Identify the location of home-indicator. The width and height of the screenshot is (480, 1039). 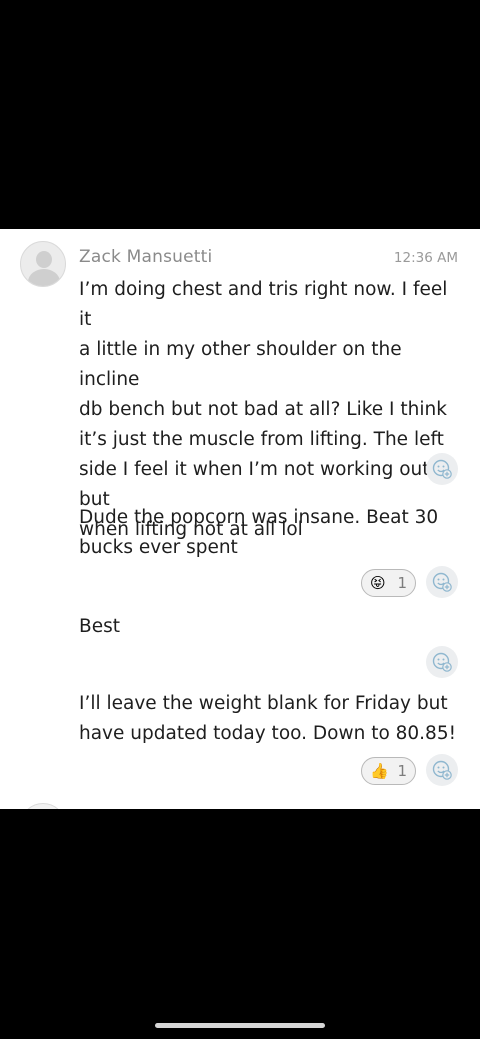
(240, 1025).